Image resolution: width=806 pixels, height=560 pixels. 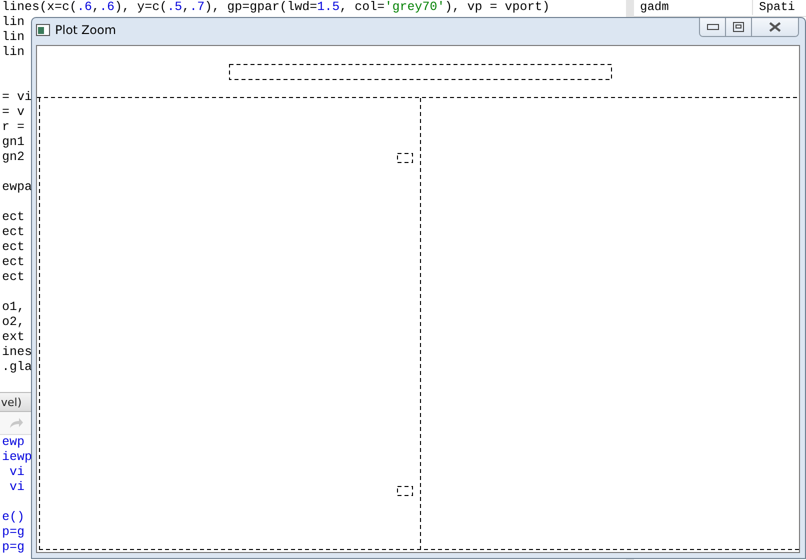 What do you see at coordinates (13, 112) in the screenshot?
I see `code-text: = v` at bounding box center [13, 112].